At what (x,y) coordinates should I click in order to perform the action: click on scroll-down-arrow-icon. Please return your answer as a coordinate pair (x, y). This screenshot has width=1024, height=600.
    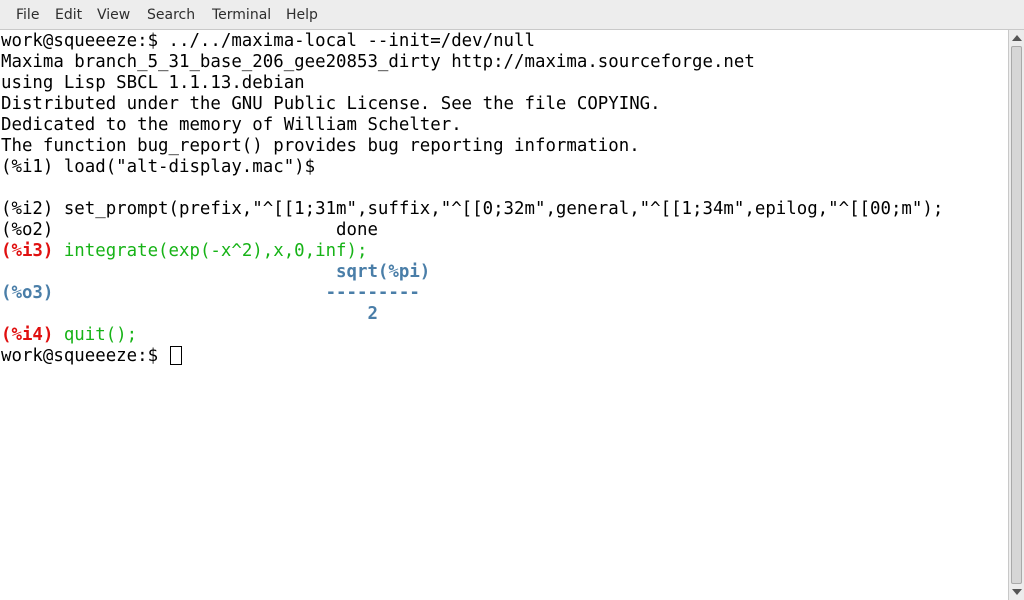
    Looking at the image, I should click on (1017, 592).